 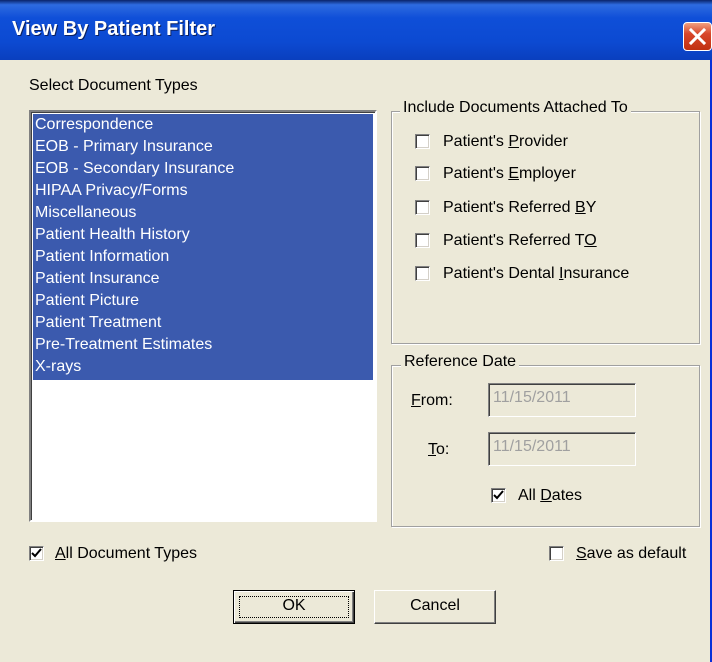 What do you see at coordinates (114, 29) in the screenshot?
I see `window-title: View By Patient Filter` at bounding box center [114, 29].